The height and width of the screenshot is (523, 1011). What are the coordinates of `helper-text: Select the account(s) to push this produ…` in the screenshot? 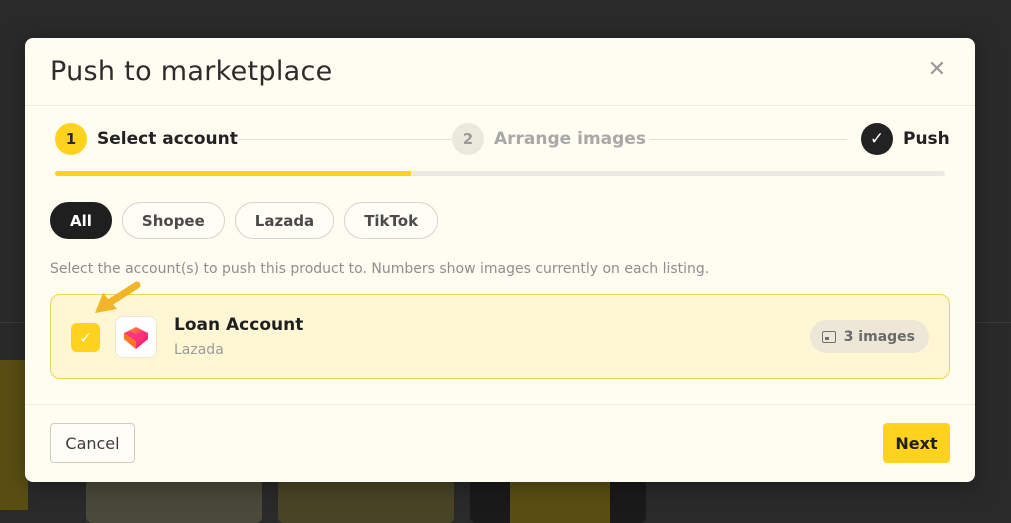 It's located at (380, 269).